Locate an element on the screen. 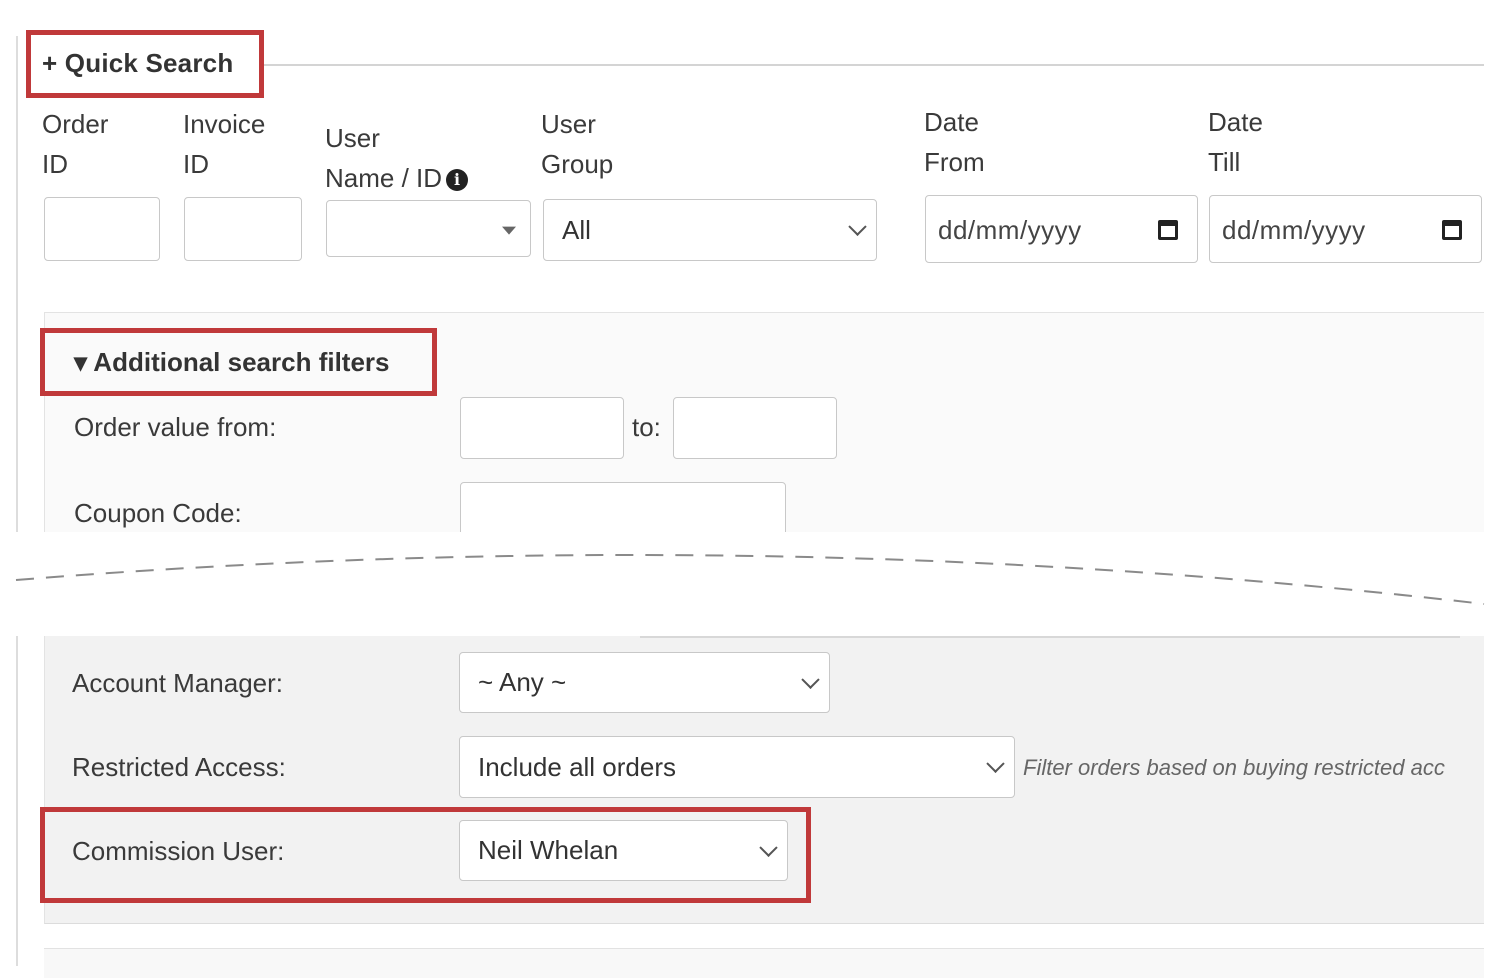 Image resolution: width=1496 pixels, height=978 pixels. restricted-access-label: Restricted Access: is located at coordinates (179, 767).